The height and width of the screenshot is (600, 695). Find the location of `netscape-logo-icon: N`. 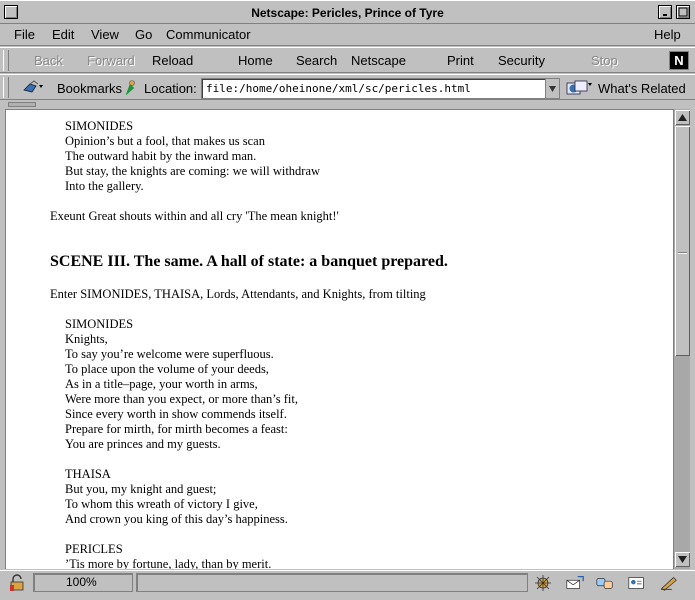

netscape-logo-icon: N is located at coordinates (679, 60).